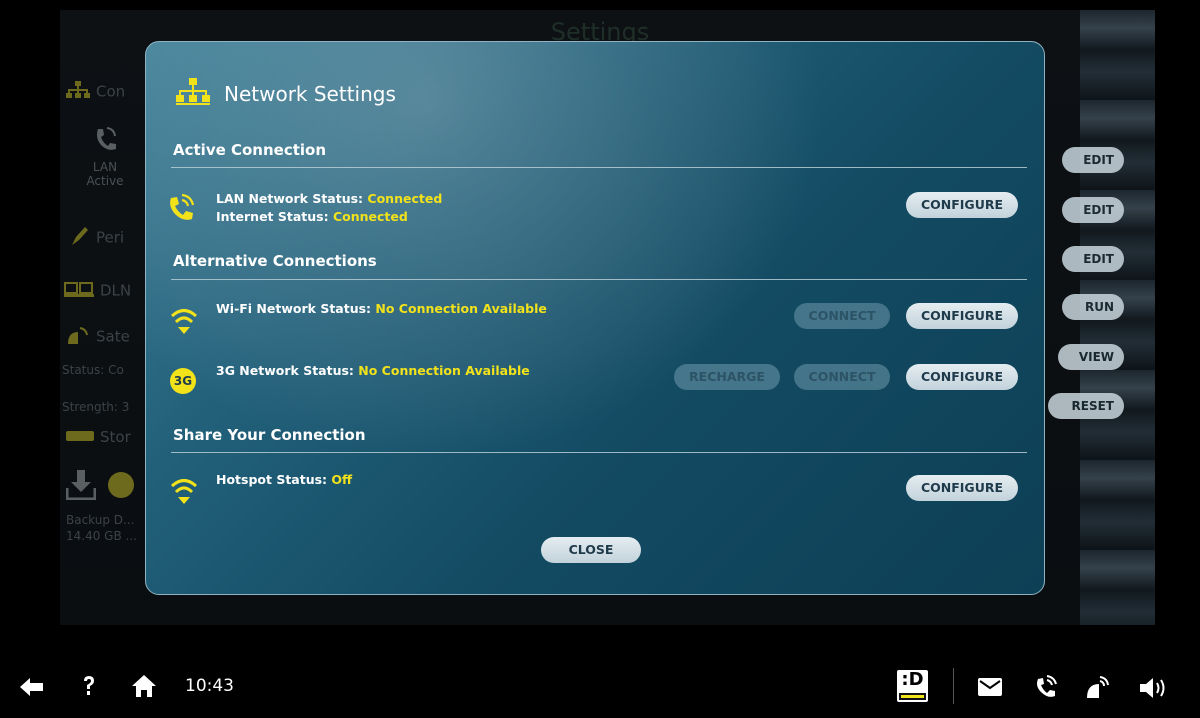  What do you see at coordinates (80, 238) in the screenshot?
I see `pen-icon` at bounding box center [80, 238].